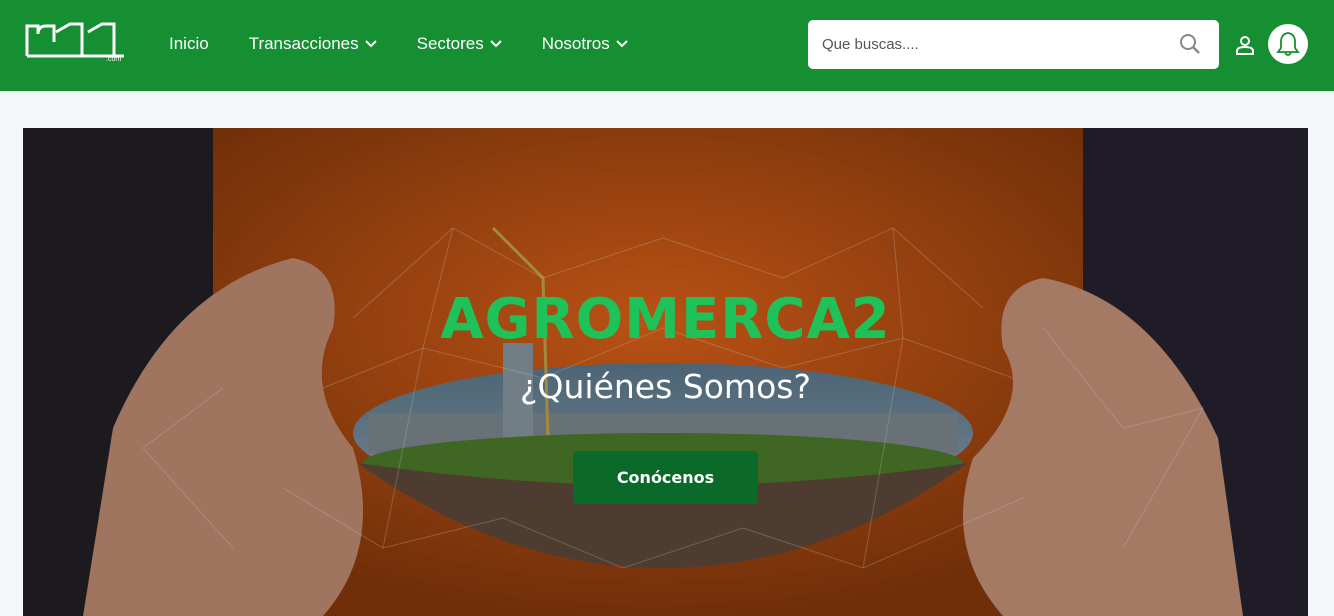 Image resolution: width=1334 pixels, height=616 pixels. I want to click on nav-nosotros-label: Nosotros, so click(575, 43).